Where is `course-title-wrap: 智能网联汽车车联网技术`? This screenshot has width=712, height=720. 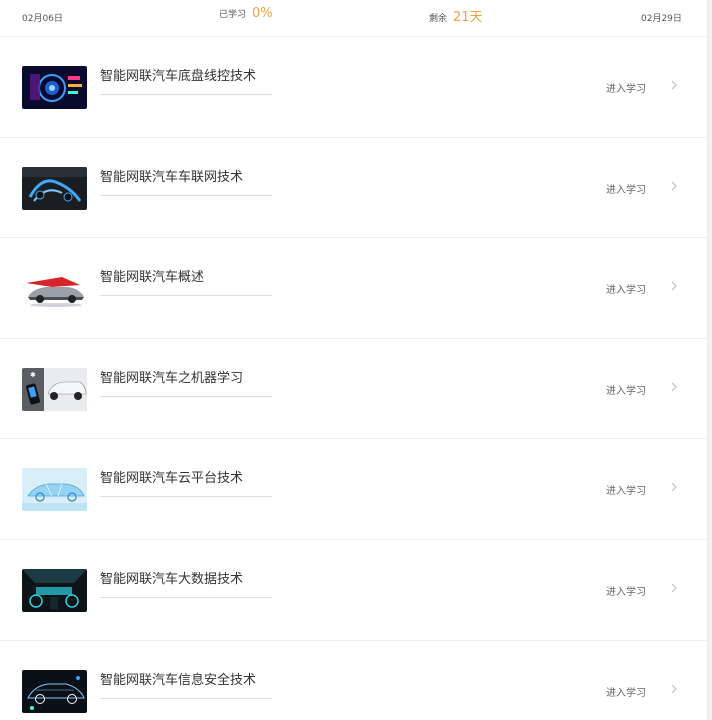 course-title-wrap: 智能网联汽车车联网技术 is located at coordinates (186, 182).